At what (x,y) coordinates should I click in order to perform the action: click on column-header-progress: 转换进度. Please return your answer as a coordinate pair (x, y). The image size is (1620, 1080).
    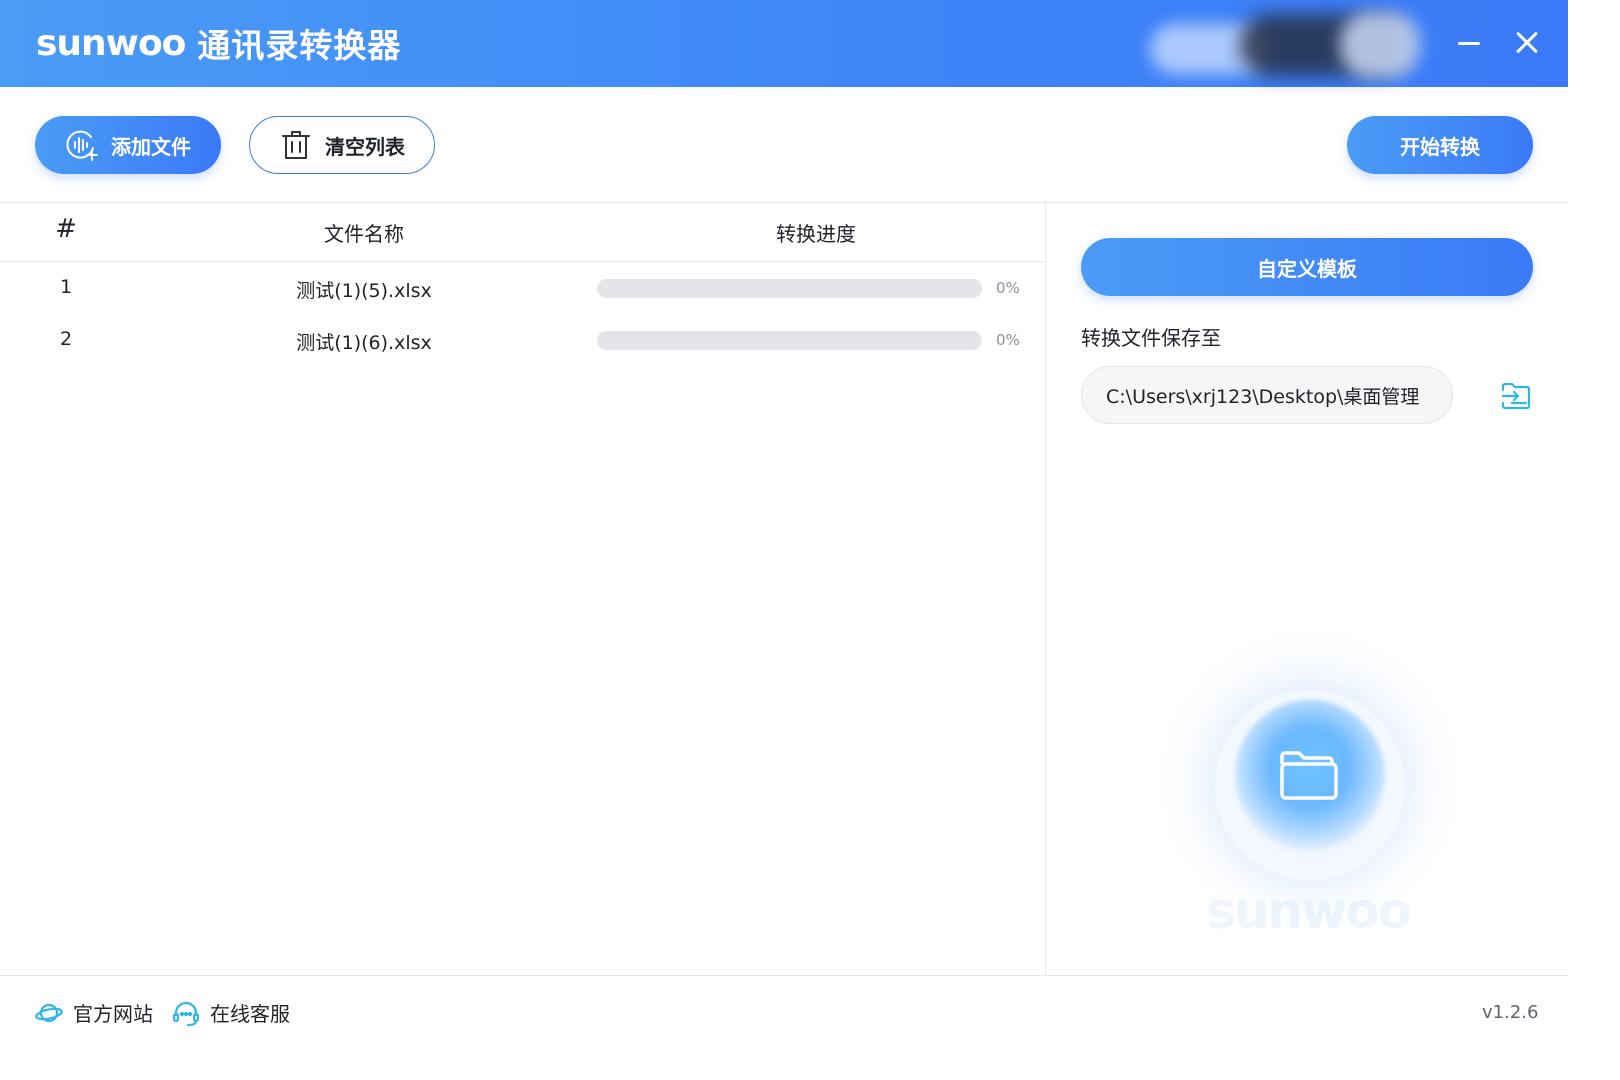
    Looking at the image, I should click on (816, 234).